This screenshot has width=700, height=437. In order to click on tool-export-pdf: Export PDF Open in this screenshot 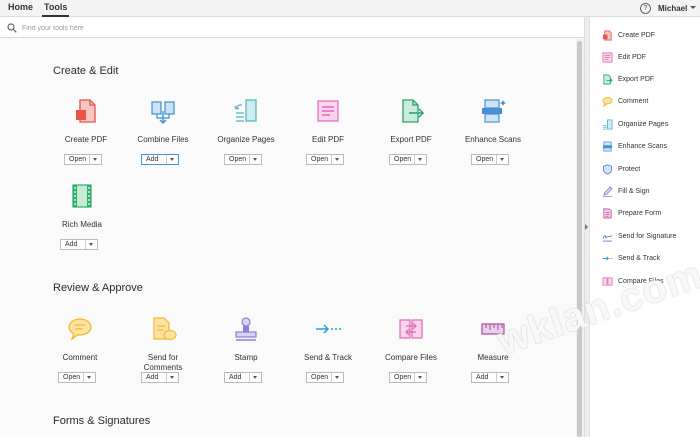, I will do `click(411, 142)`.